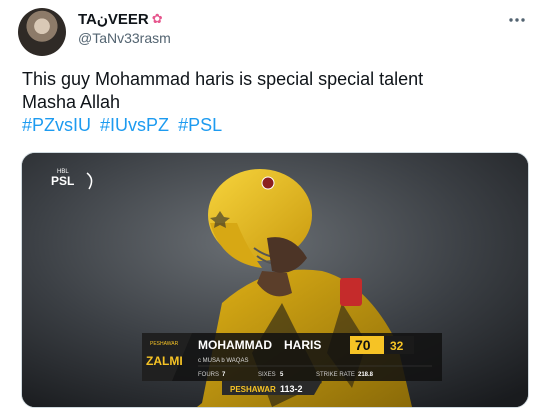 Image resolution: width=543 pixels, height=412 pixels. What do you see at coordinates (397, 346) in the screenshot?
I see `balls-value: 32` at bounding box center [397, 346].